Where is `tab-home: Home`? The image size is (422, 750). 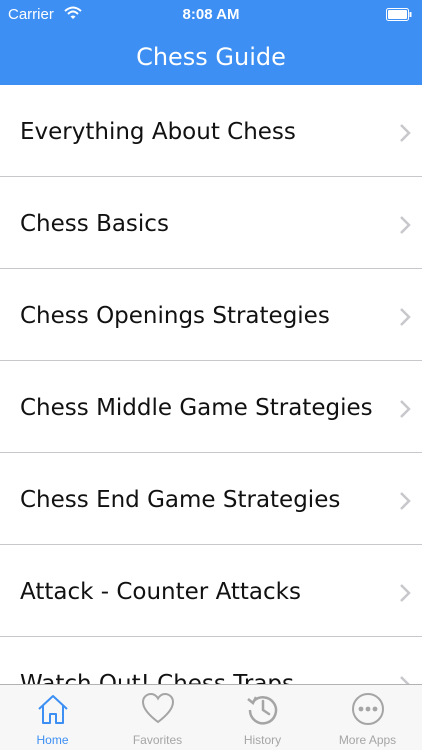 tab-home: Home is located at coordinates (52, 717).